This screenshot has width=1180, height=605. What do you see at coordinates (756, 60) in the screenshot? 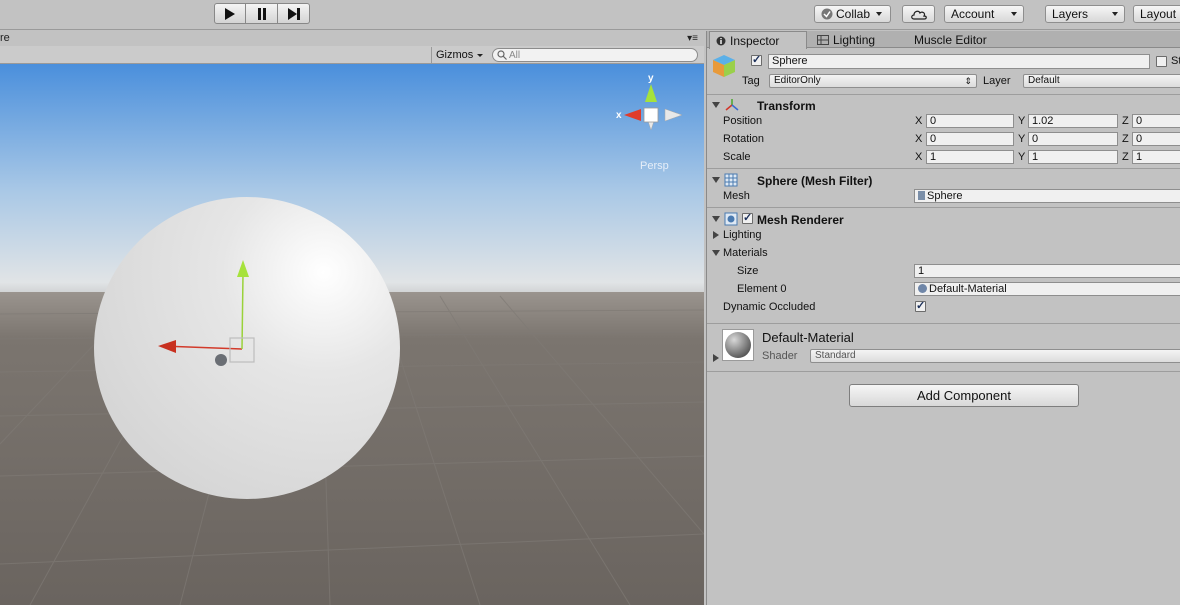
I see `gameobject-active-checkbox: ✓` at bounding box center [756, 60].